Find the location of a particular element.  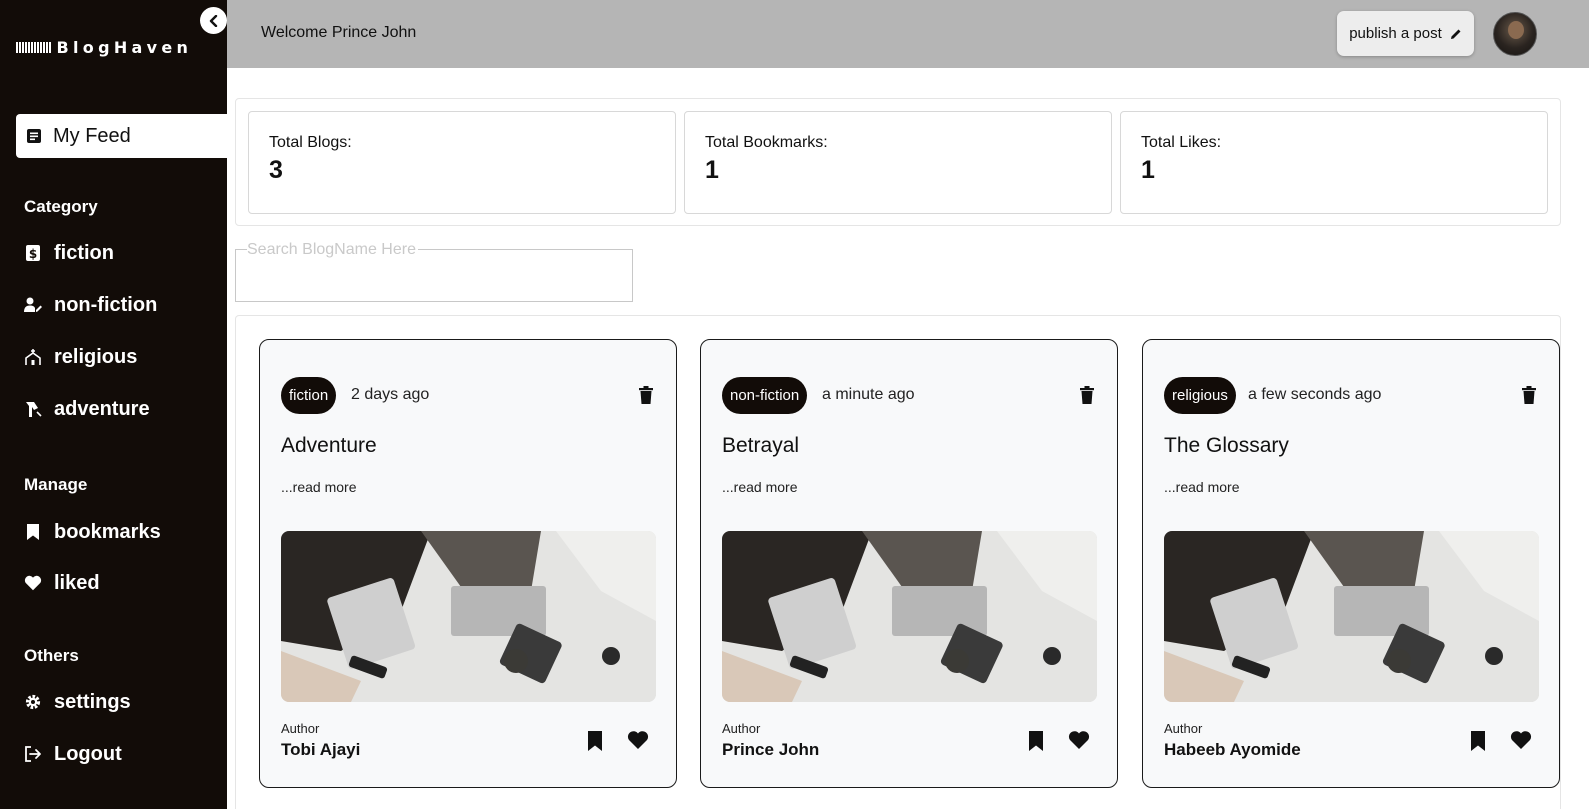

collapse-sidebar-button is located at coordinates (213, 20).